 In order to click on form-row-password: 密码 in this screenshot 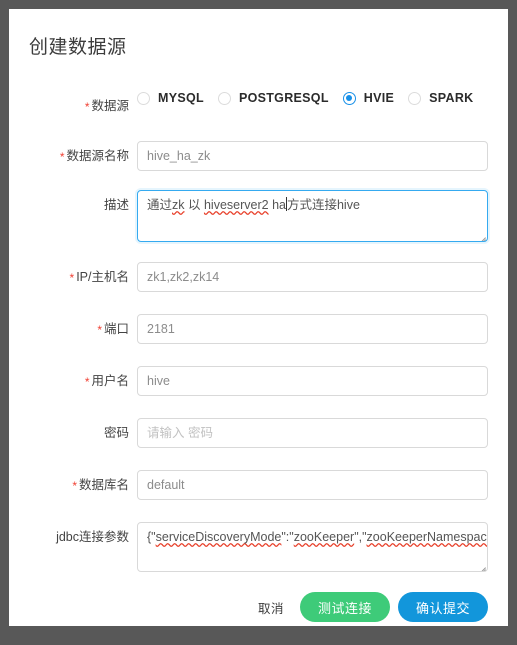, I will do `click(258, 433)`.